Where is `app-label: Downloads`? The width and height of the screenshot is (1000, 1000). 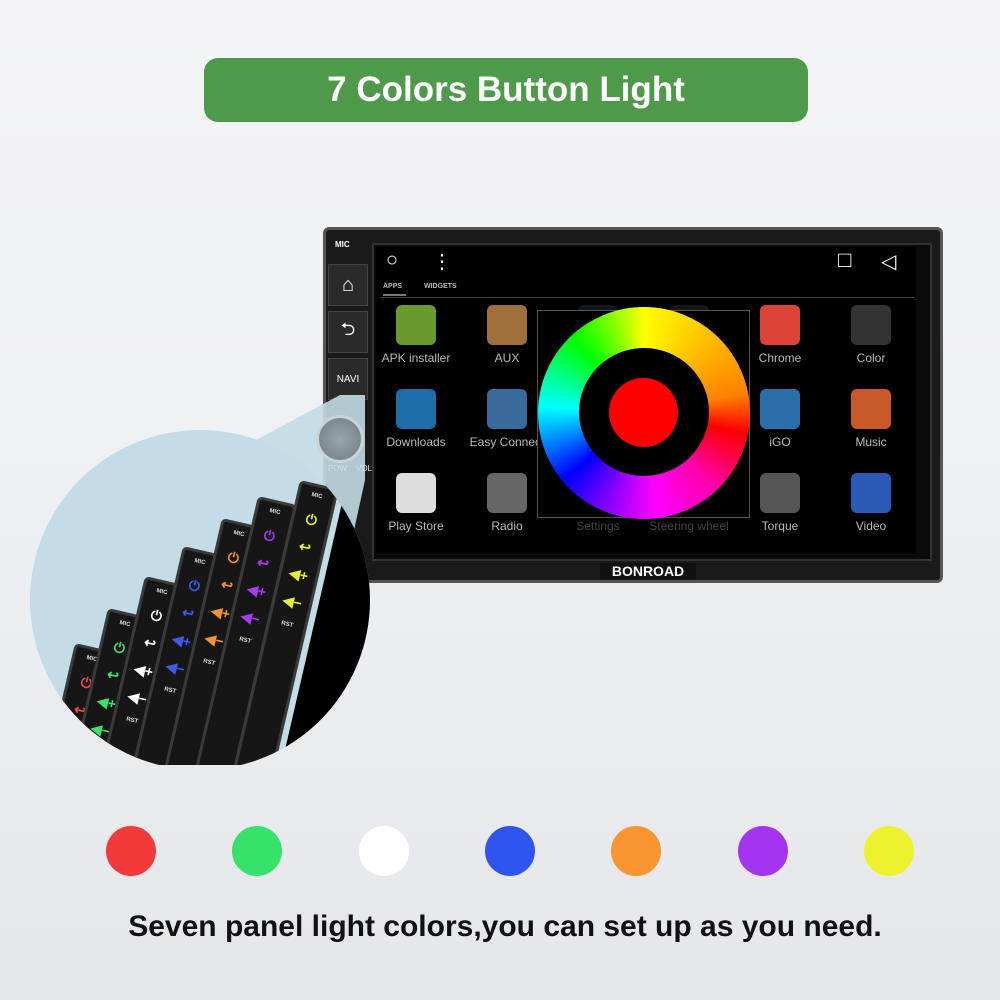 app-label: Downloads is located at coordinates (416, 442).